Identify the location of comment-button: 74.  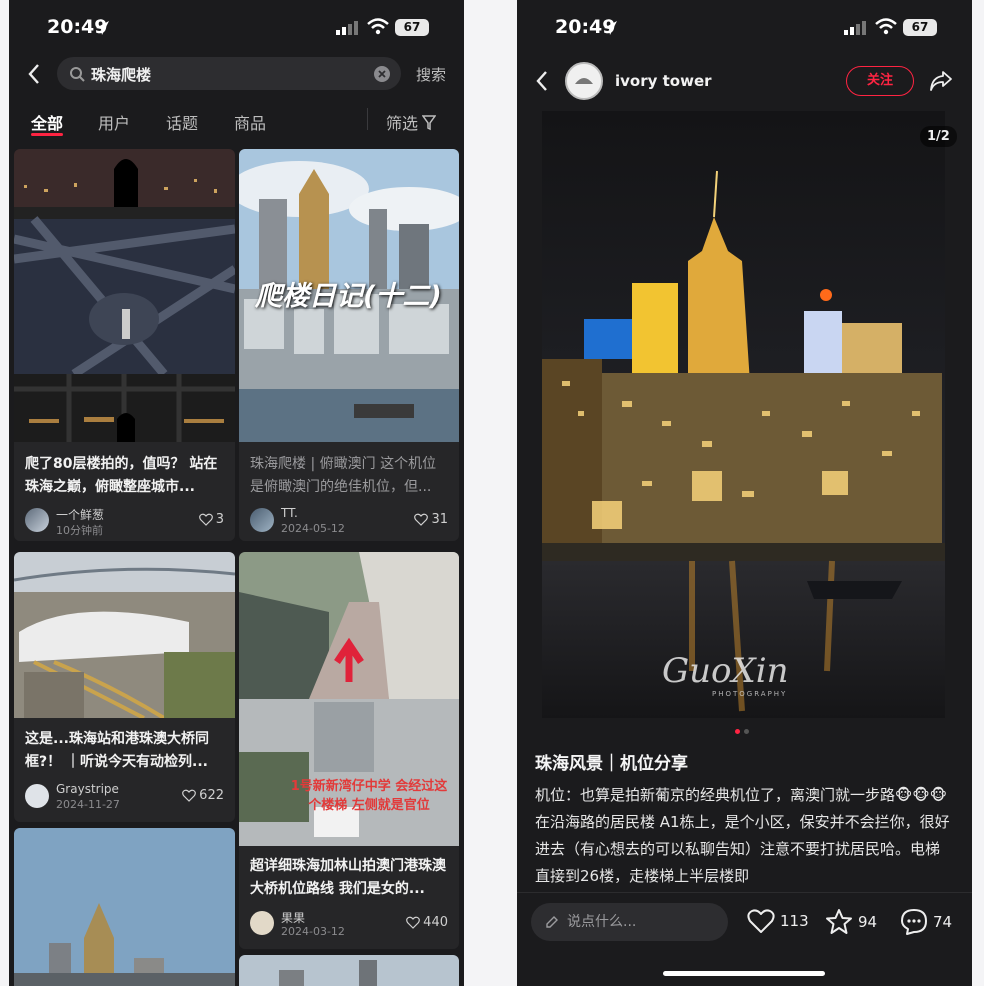
(926, 922).